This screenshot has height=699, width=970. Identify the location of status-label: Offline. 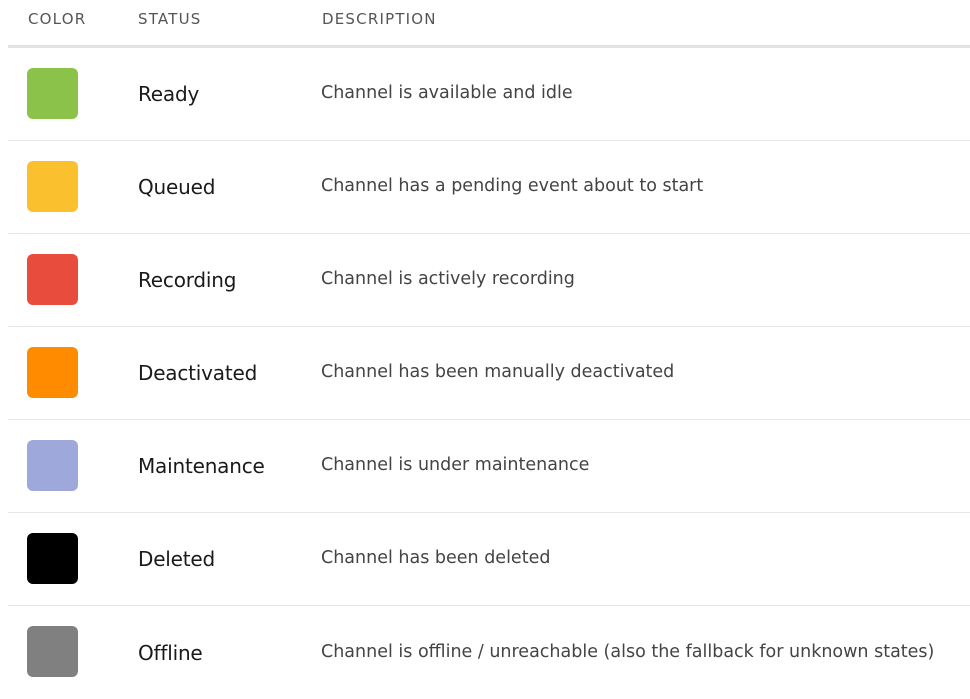
(170, 652).